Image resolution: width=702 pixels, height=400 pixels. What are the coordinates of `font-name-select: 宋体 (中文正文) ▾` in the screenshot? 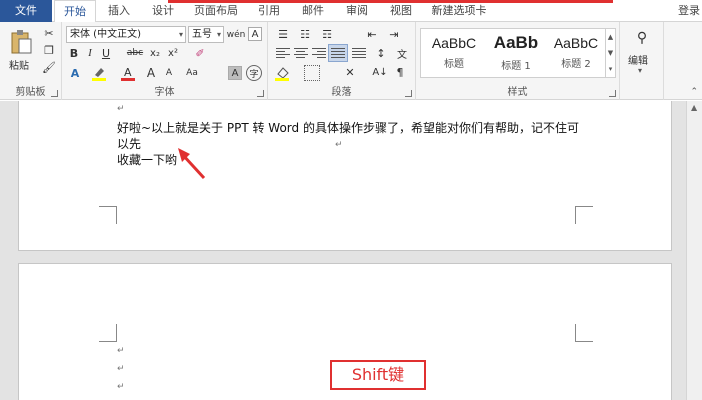 It's located at (126, 34).